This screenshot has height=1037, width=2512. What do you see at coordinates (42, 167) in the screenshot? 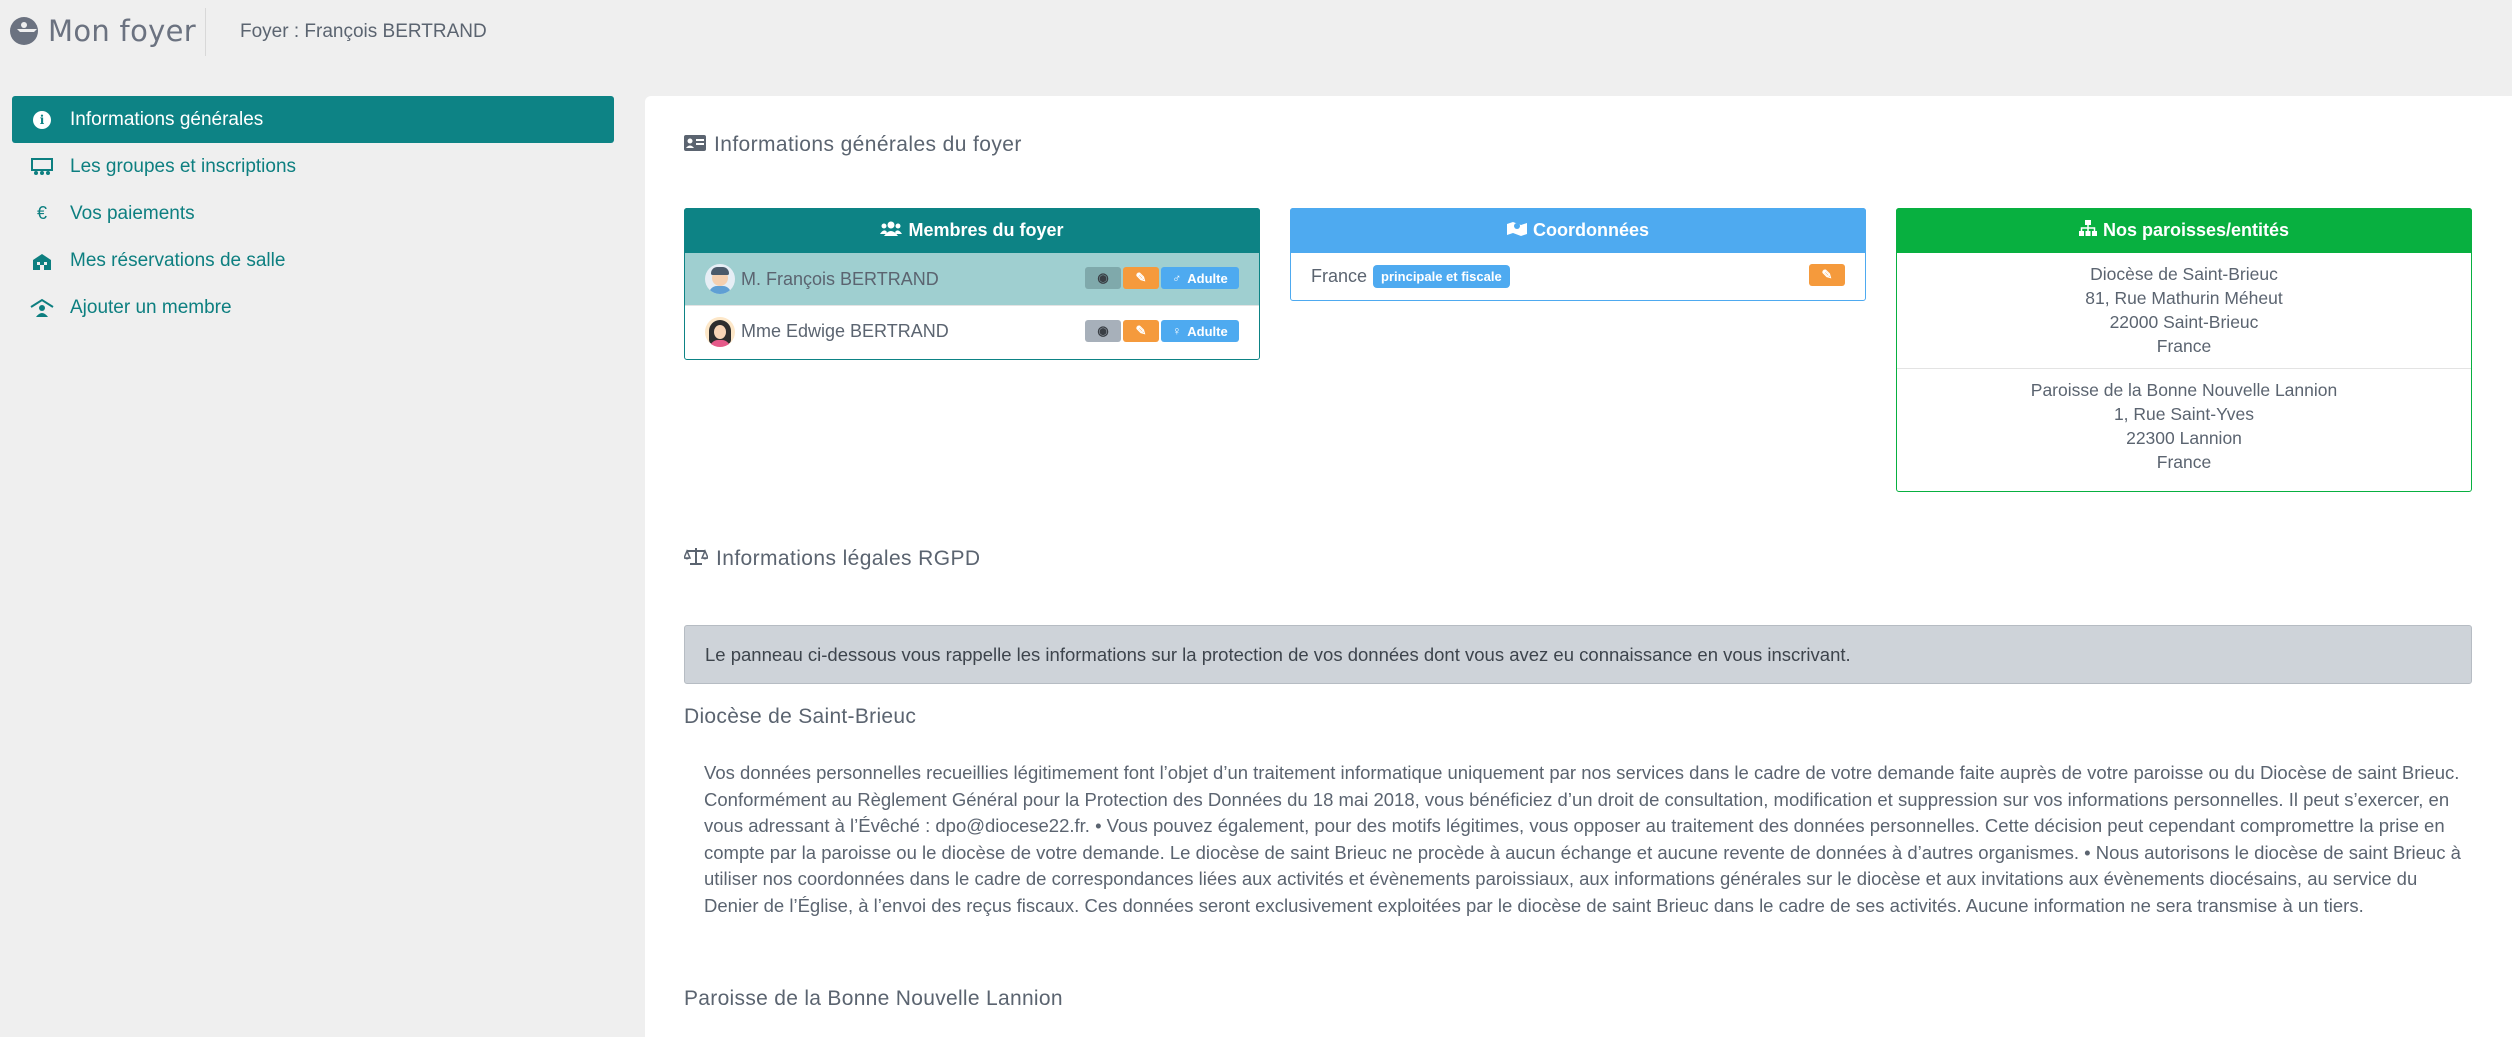
I see `group-icon` at bounding box center [42, 167].